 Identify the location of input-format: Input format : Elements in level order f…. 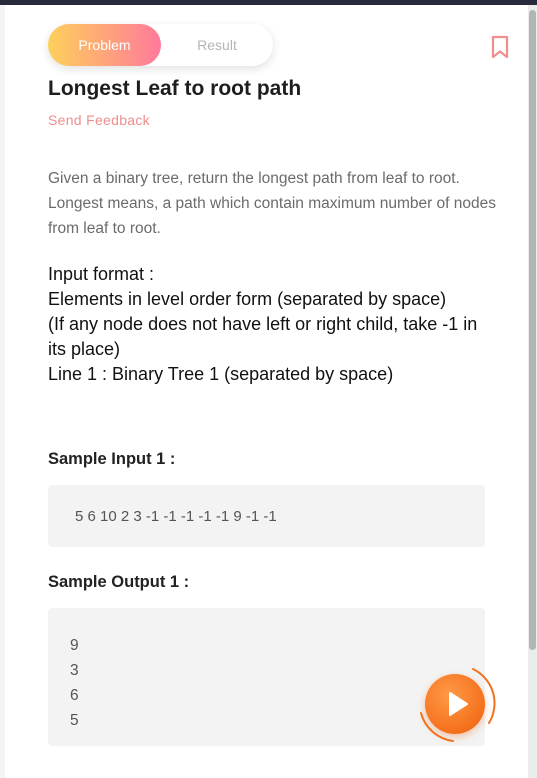
(268, 324).